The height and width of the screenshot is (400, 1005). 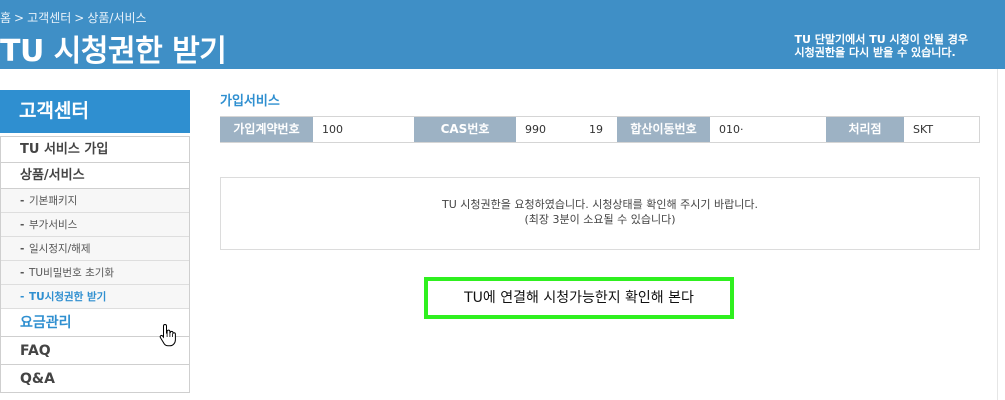 What do you see at coordinates (881, 39) in the screenshot?
I see `header-note-line1: TU 단말기에서 TU 시청이 안될 경우` at bounding box center [881, 39].